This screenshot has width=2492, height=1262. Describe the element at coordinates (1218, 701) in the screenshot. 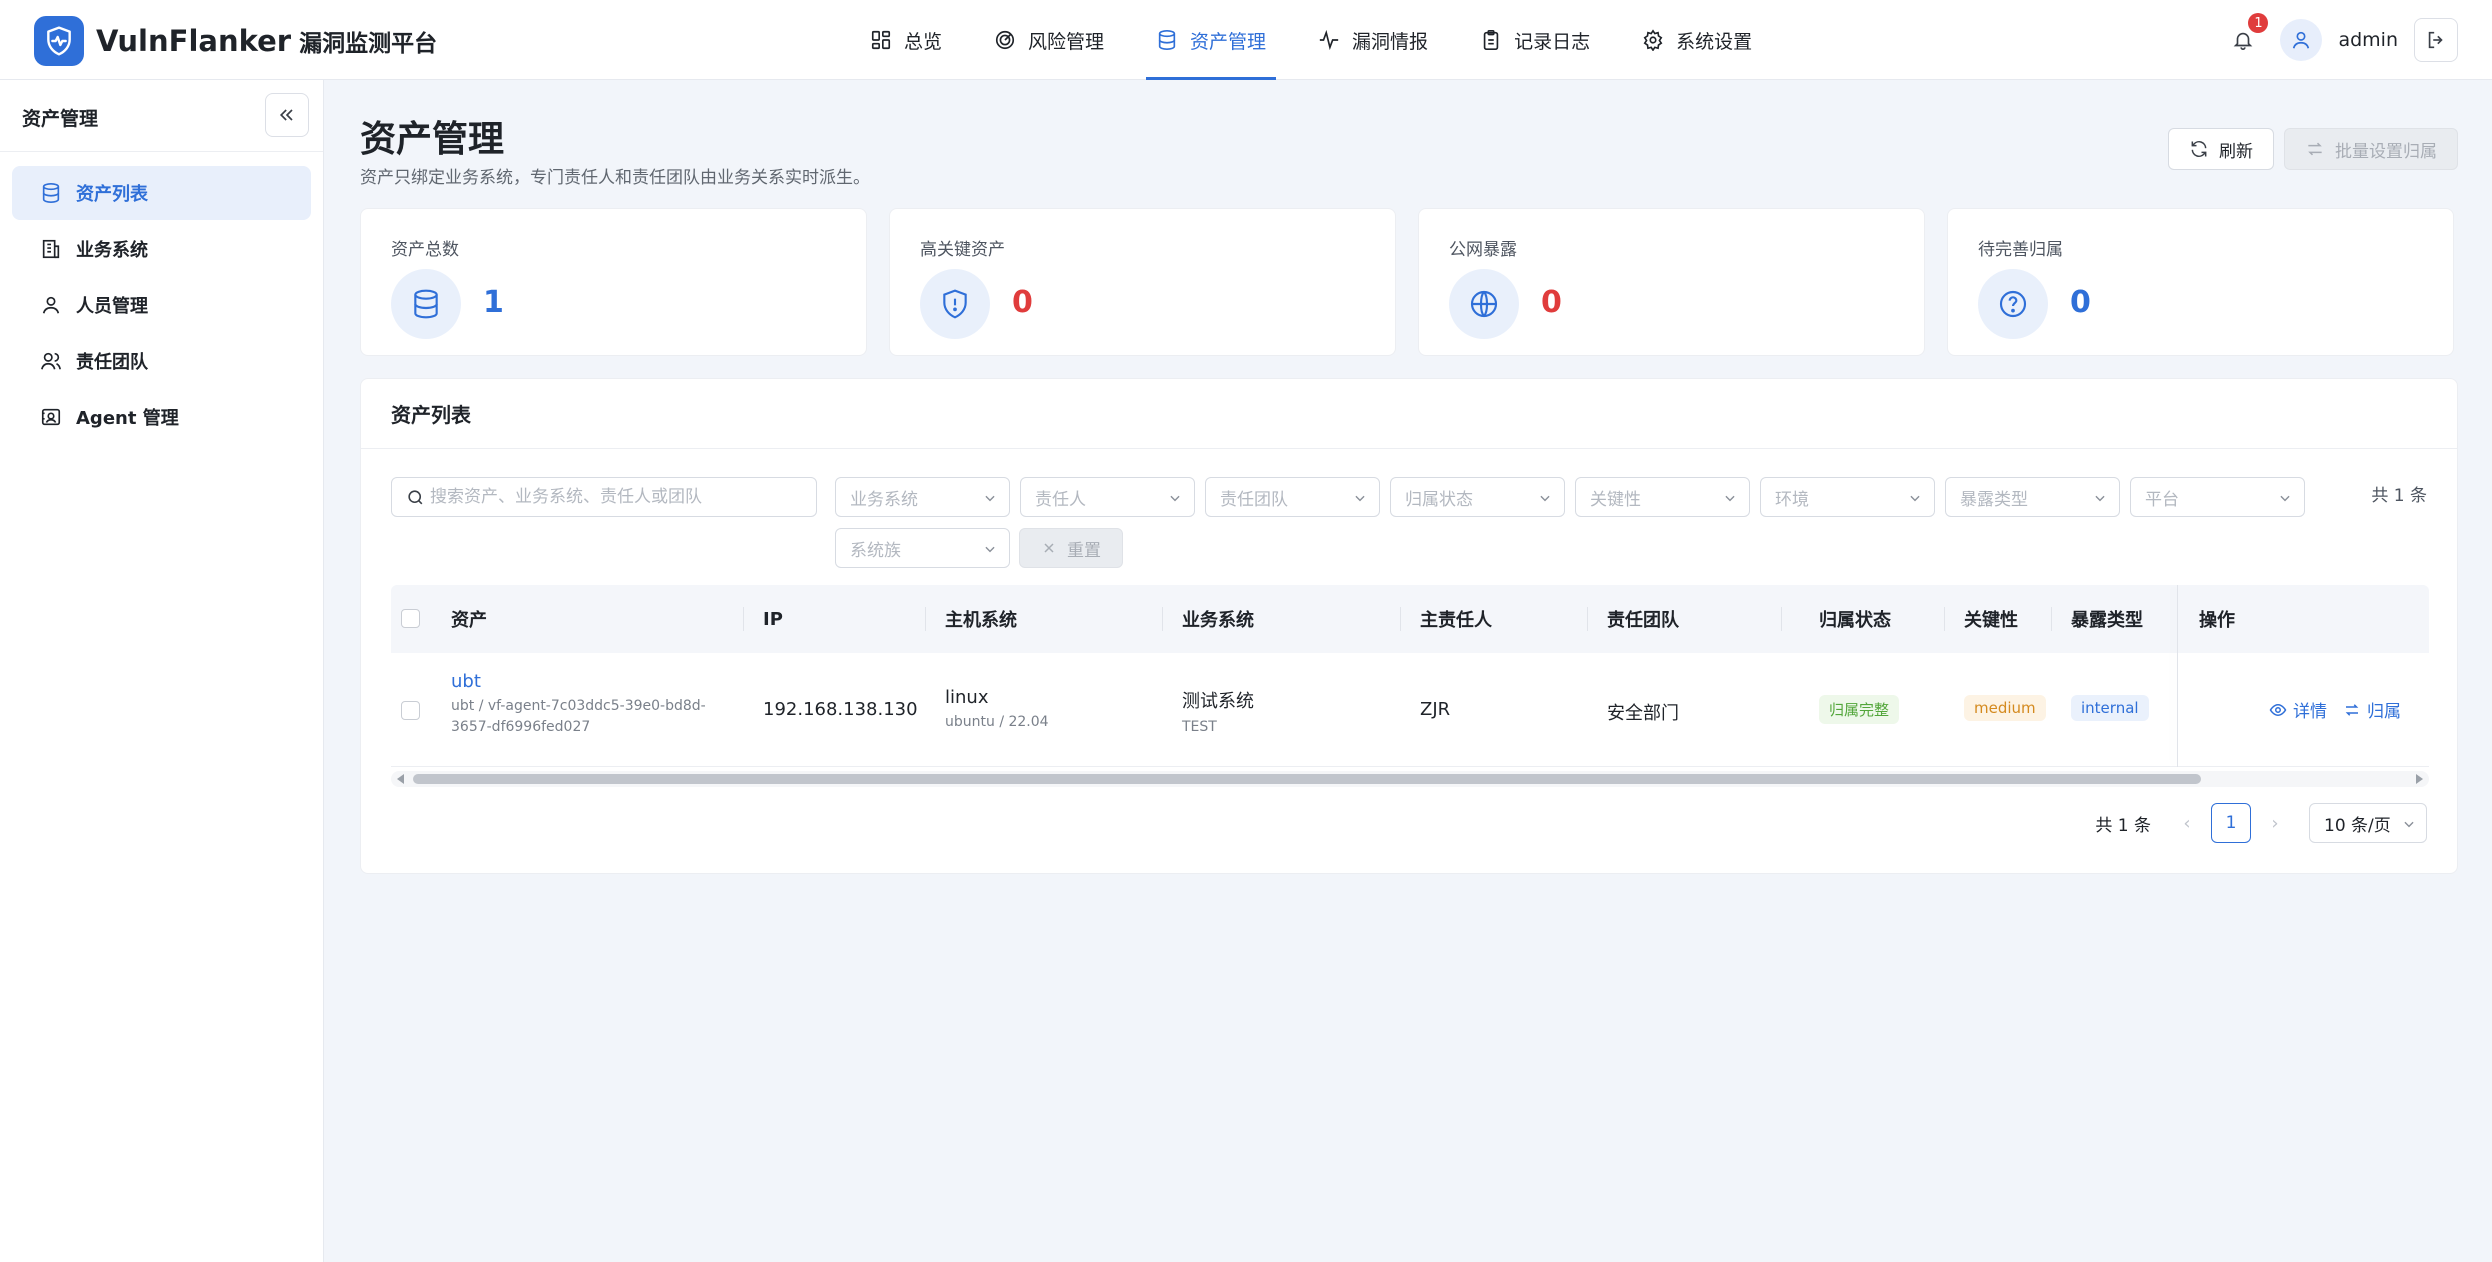

I see `business-name: 测试系统` at that location.